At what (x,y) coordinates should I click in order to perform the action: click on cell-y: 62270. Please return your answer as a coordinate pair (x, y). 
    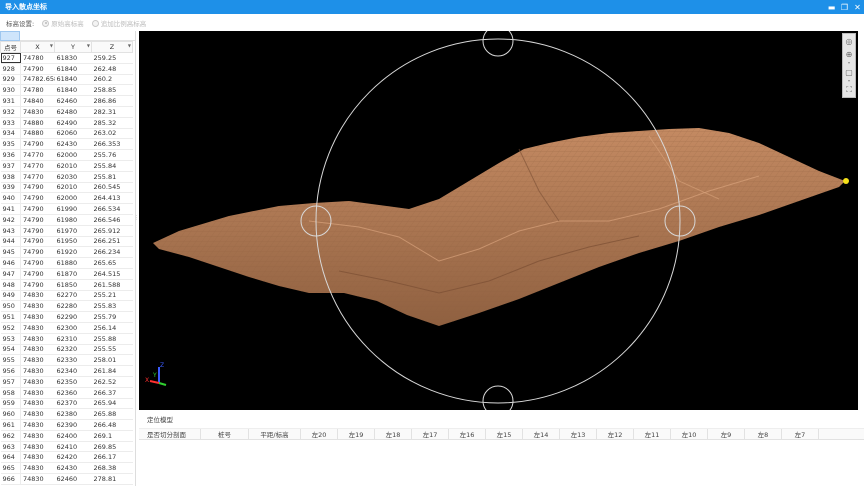
    Looking at the image, I should click on (73, 296).